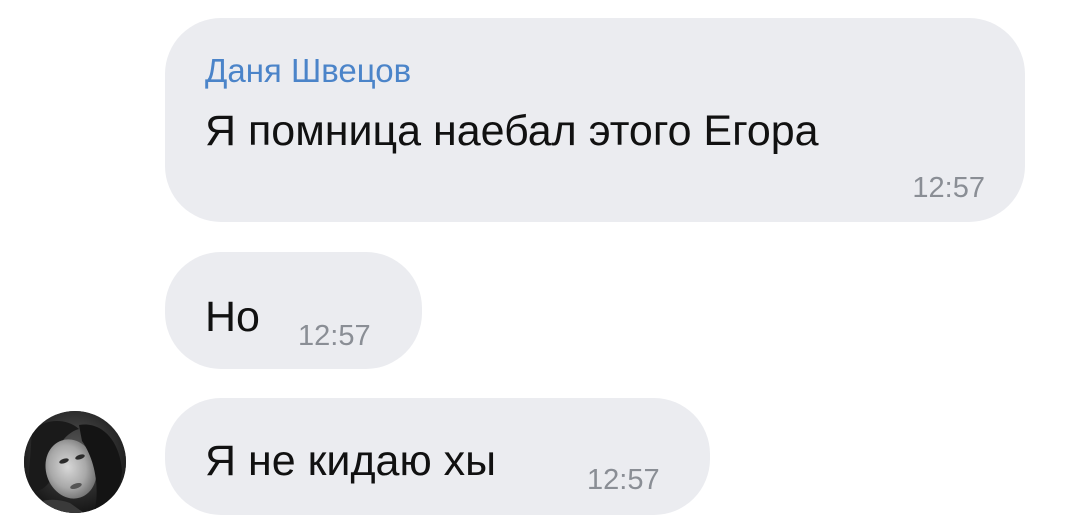 The height and width of the screenshot is (528, 1080). I want to click on message-text: Но, so click(232, 317).